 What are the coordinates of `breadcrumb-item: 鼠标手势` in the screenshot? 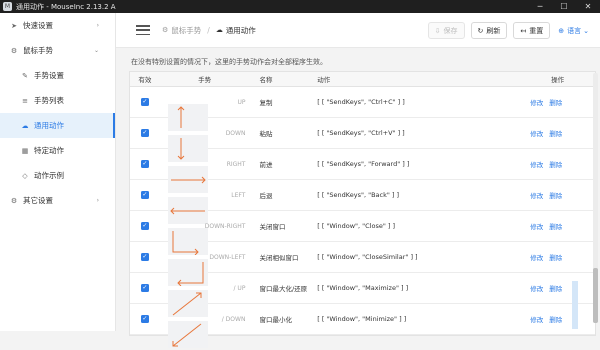 It's located at (186, 30).